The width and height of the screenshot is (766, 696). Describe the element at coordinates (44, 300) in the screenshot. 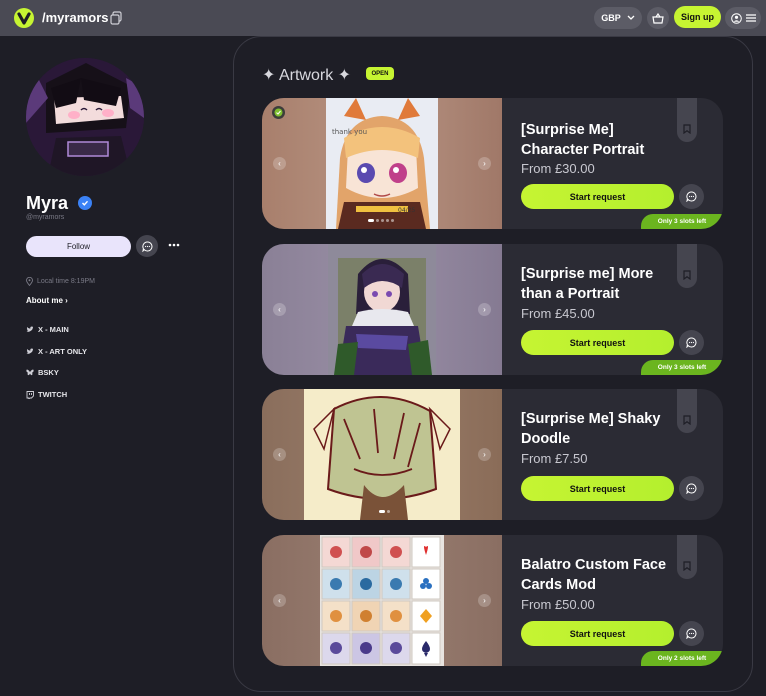

I see `about-me-label: About me` at that location.